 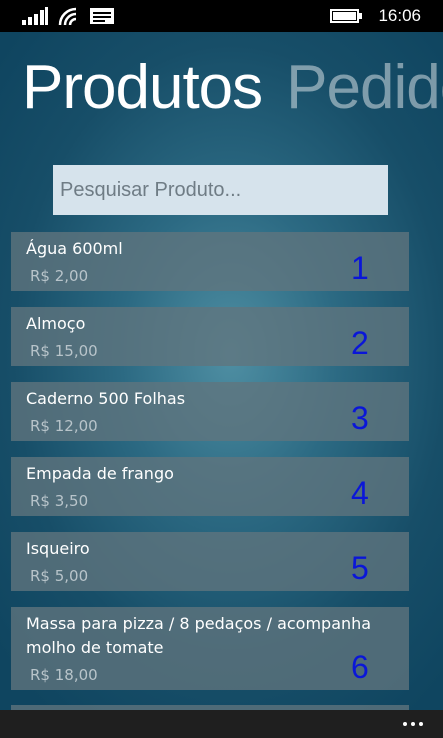 What do you see at coordinates (58, 548) in the screenshot?
I see `product-name: Isqueiro` at bounding box center [58, 548].